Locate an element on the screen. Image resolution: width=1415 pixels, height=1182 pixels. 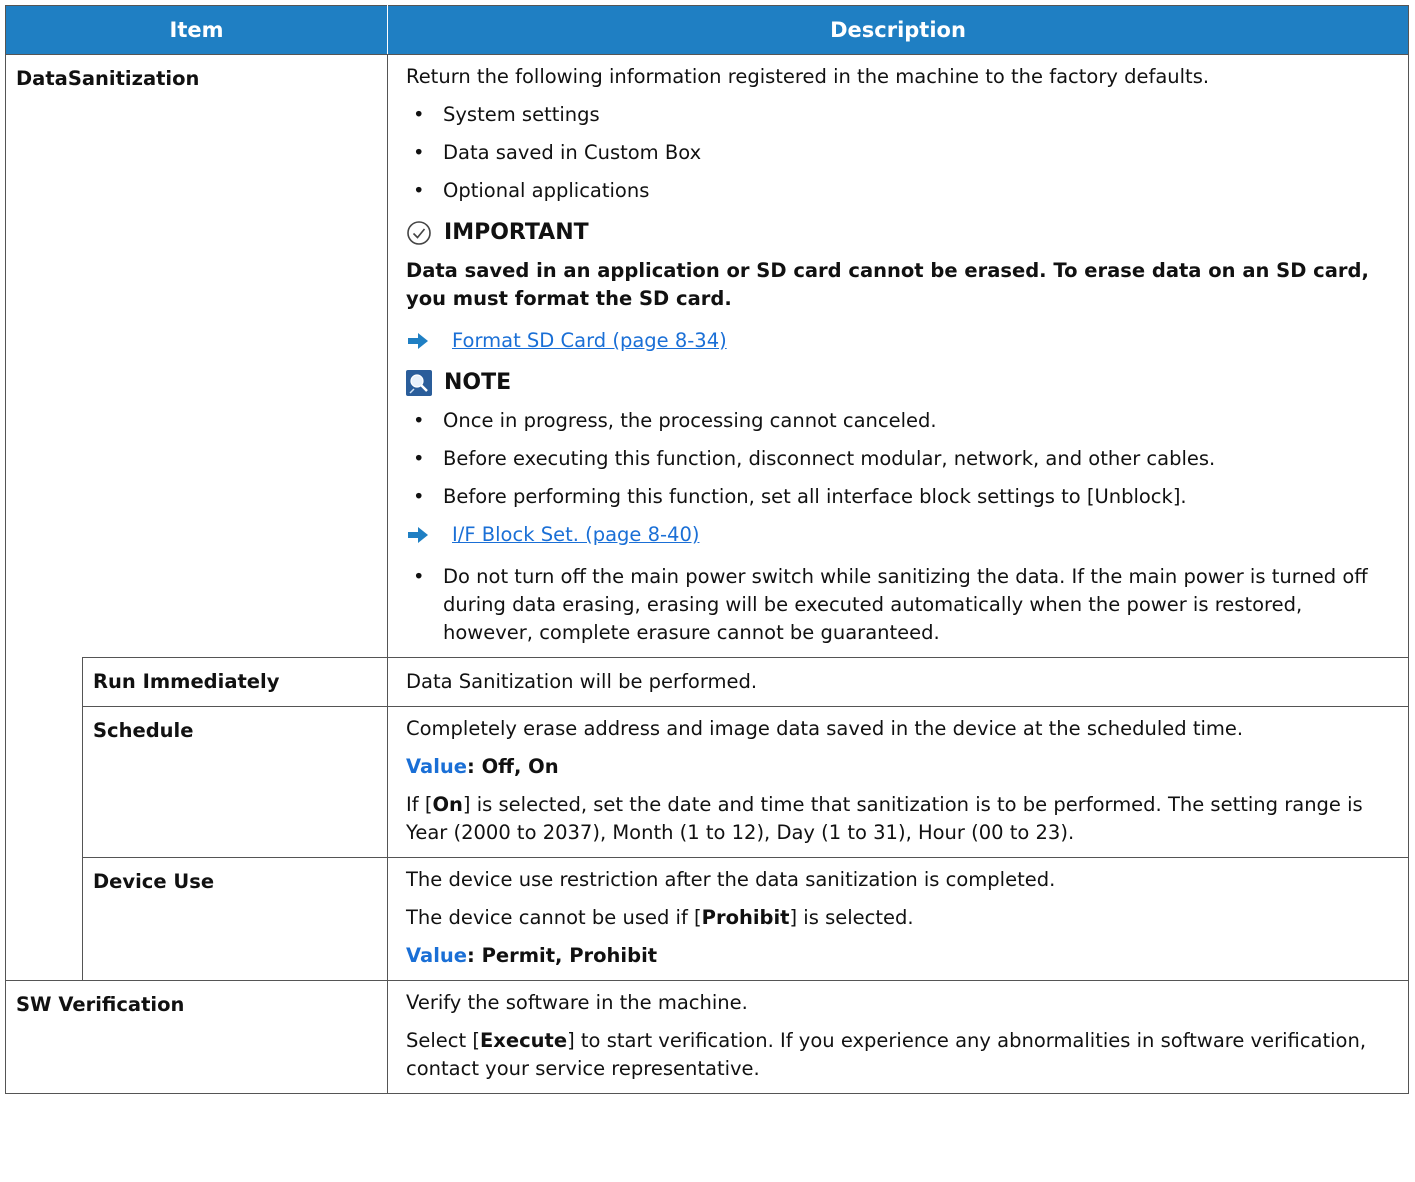
desc-run-immediately: Data Sanitization will be performed. is located at coordinates (898, 682).